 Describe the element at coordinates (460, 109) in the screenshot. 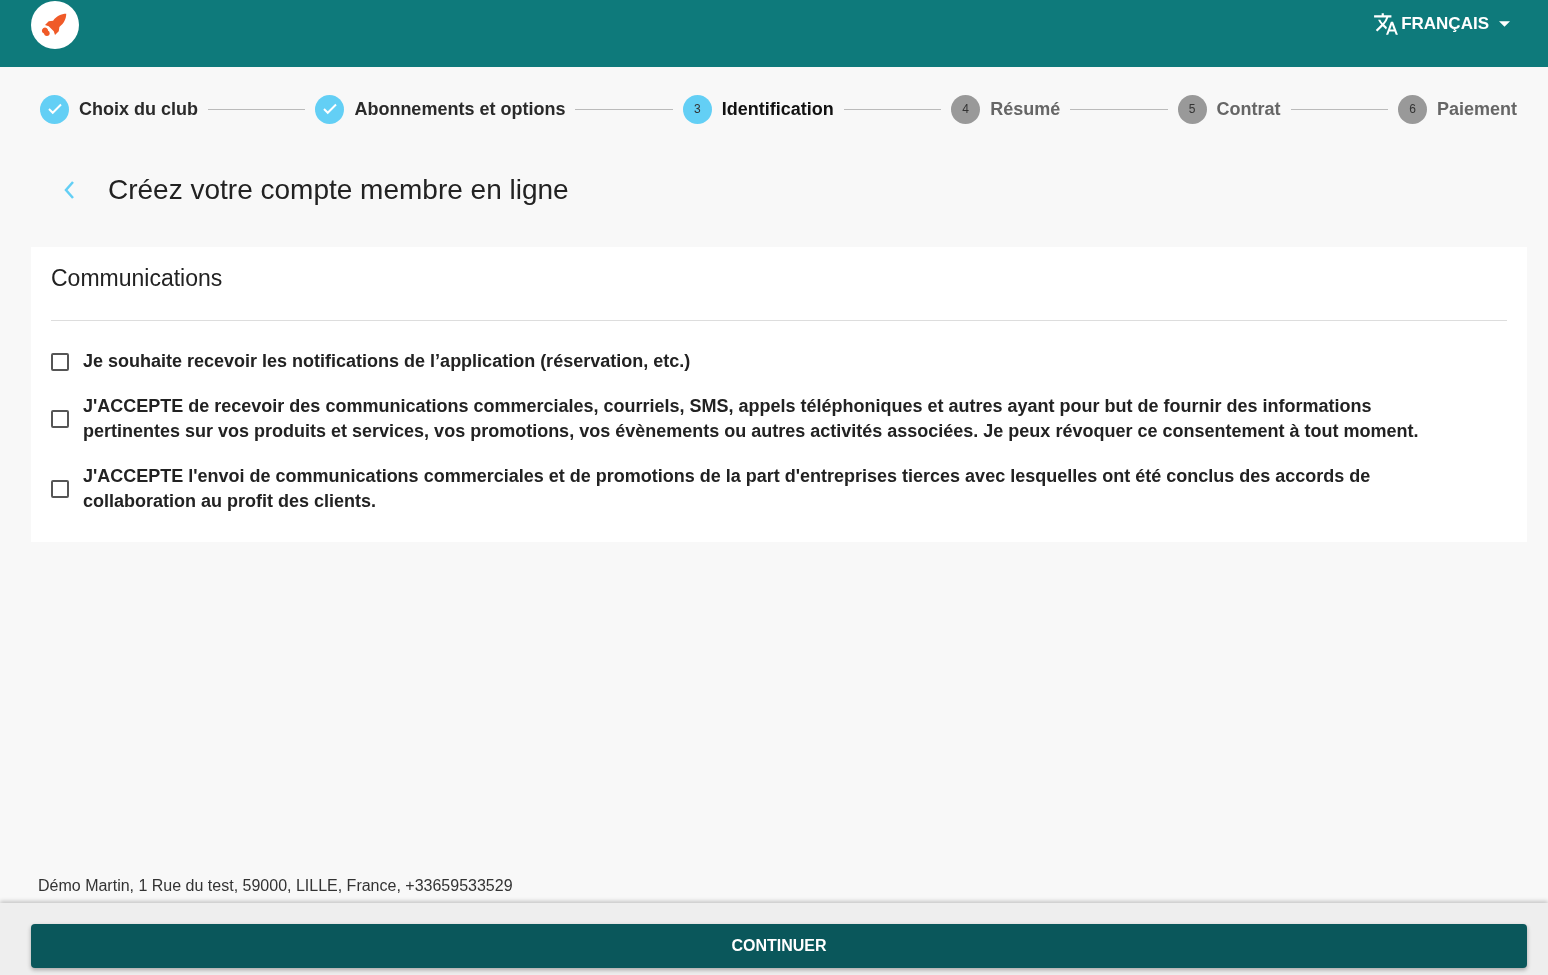

I see `step-label: Abonnements et options` at that location.